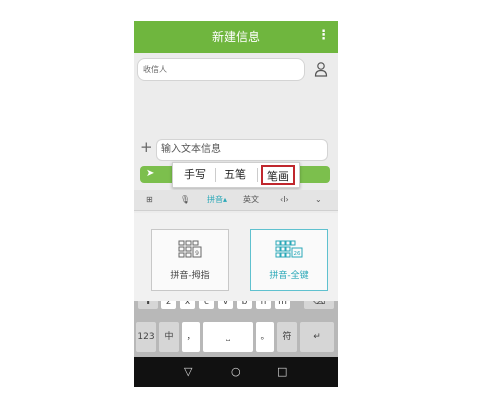 This screenshot has width=499, height=407. What do you see at coordinates (190, 252) in the screenshot?
I see `nine-key-icon: 9` at bounding box center [190, 252].